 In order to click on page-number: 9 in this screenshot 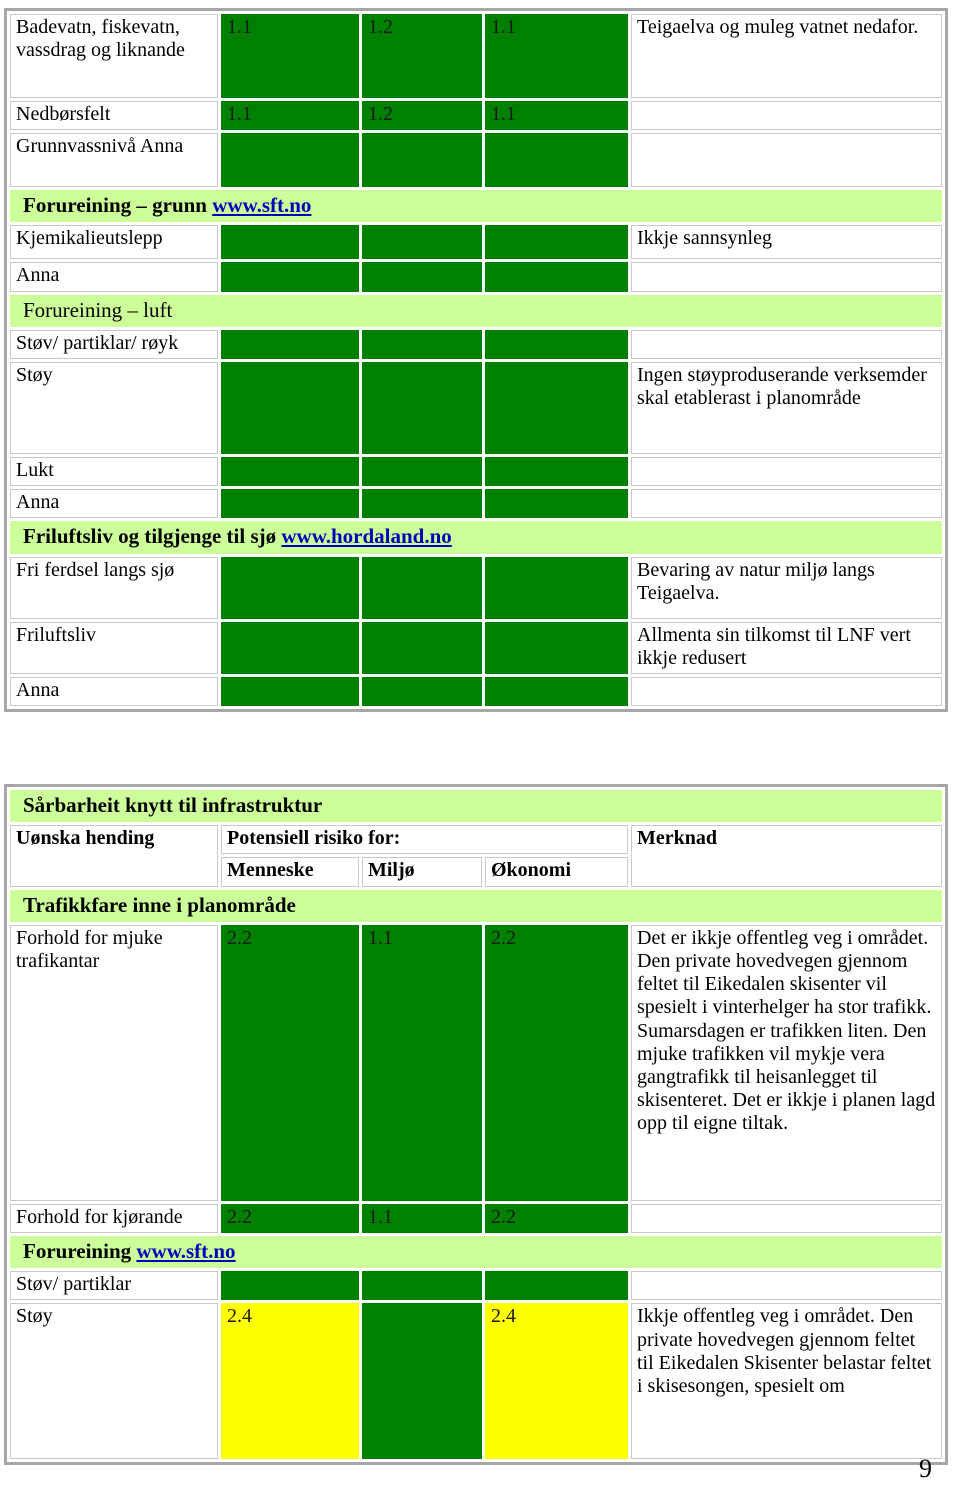, I will do `click(925, 1468)`.